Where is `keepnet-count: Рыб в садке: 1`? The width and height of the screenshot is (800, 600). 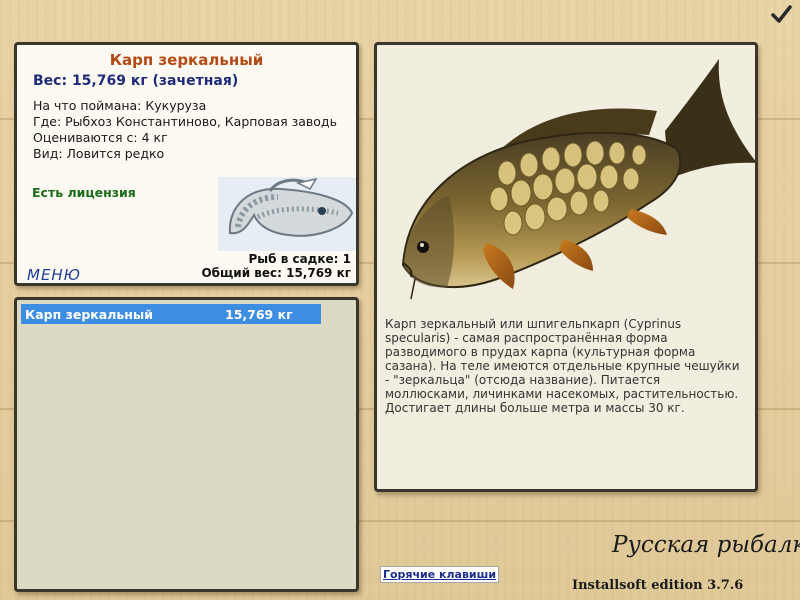
keepnet-count: Рыб в садке: 1 is located at coordinates (300, 259).